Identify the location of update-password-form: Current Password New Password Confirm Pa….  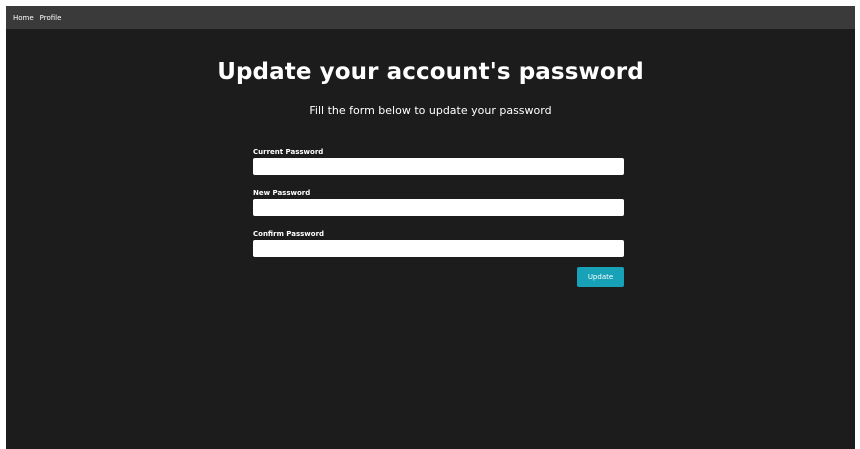
(438, 216).